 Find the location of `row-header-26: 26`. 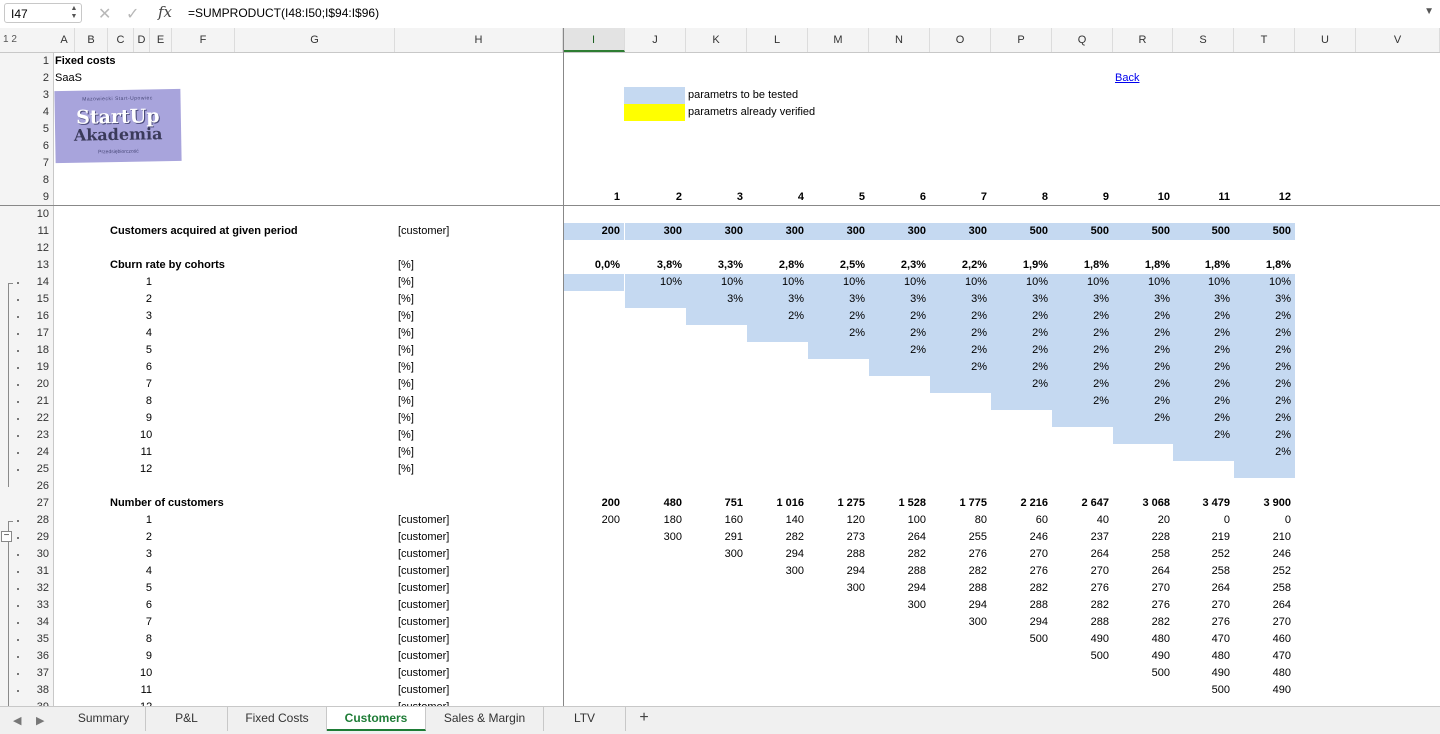

row-header-26: 26 is located at coordinates (43, 486).